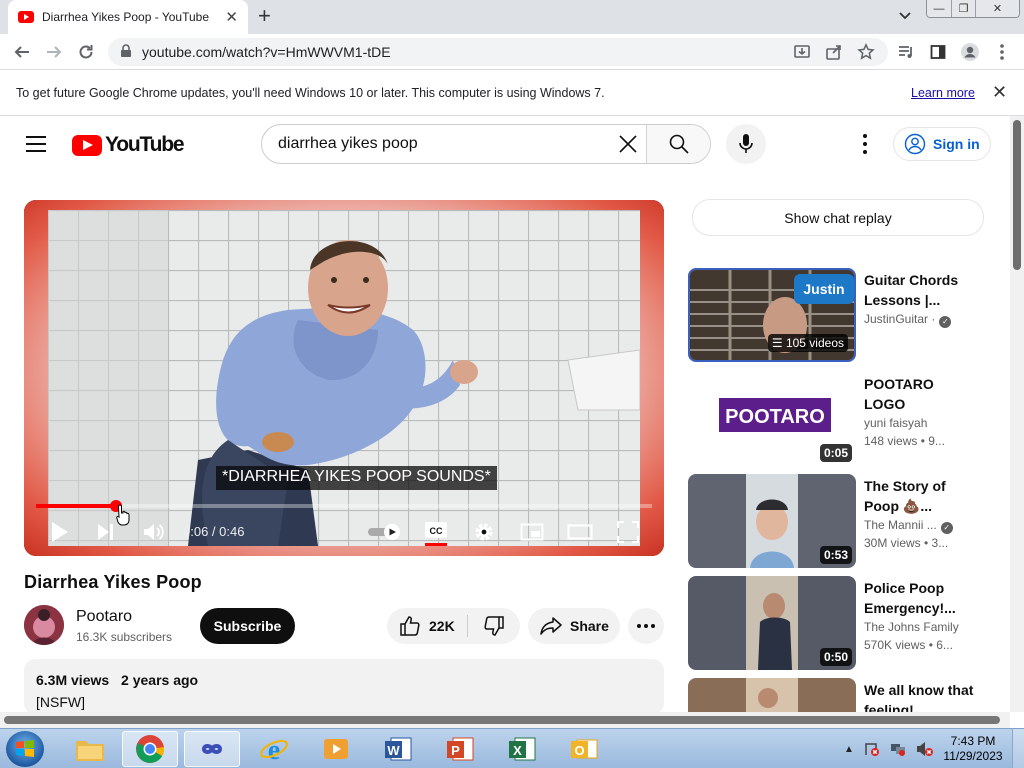 The width and height of the screenshot is (1024, 768). What do you see at coordinates (1017, 414) in the screenshot?
I see `vertical-scrollbar` at bounding box center [1017, 414].